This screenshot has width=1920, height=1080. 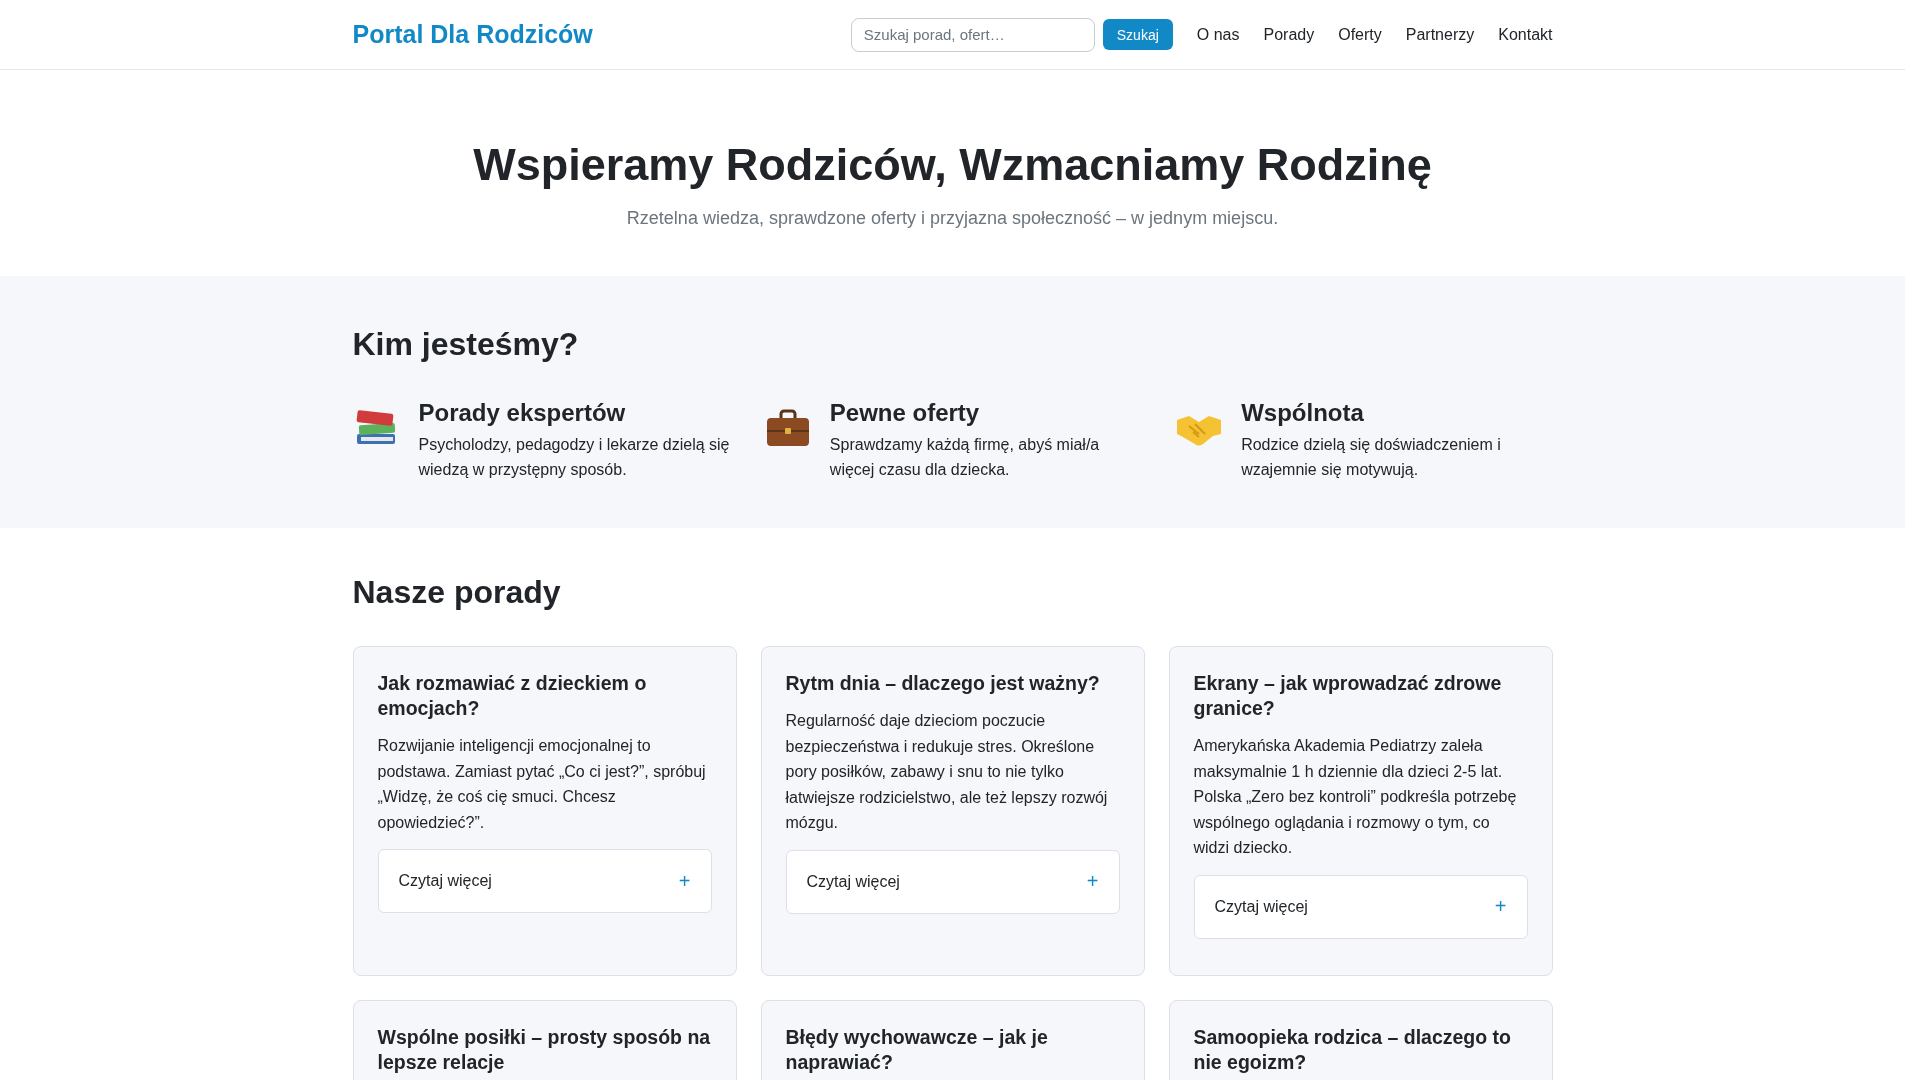 I want to click on feature-title: Porady ekspertów, so click(x=522, y=413).